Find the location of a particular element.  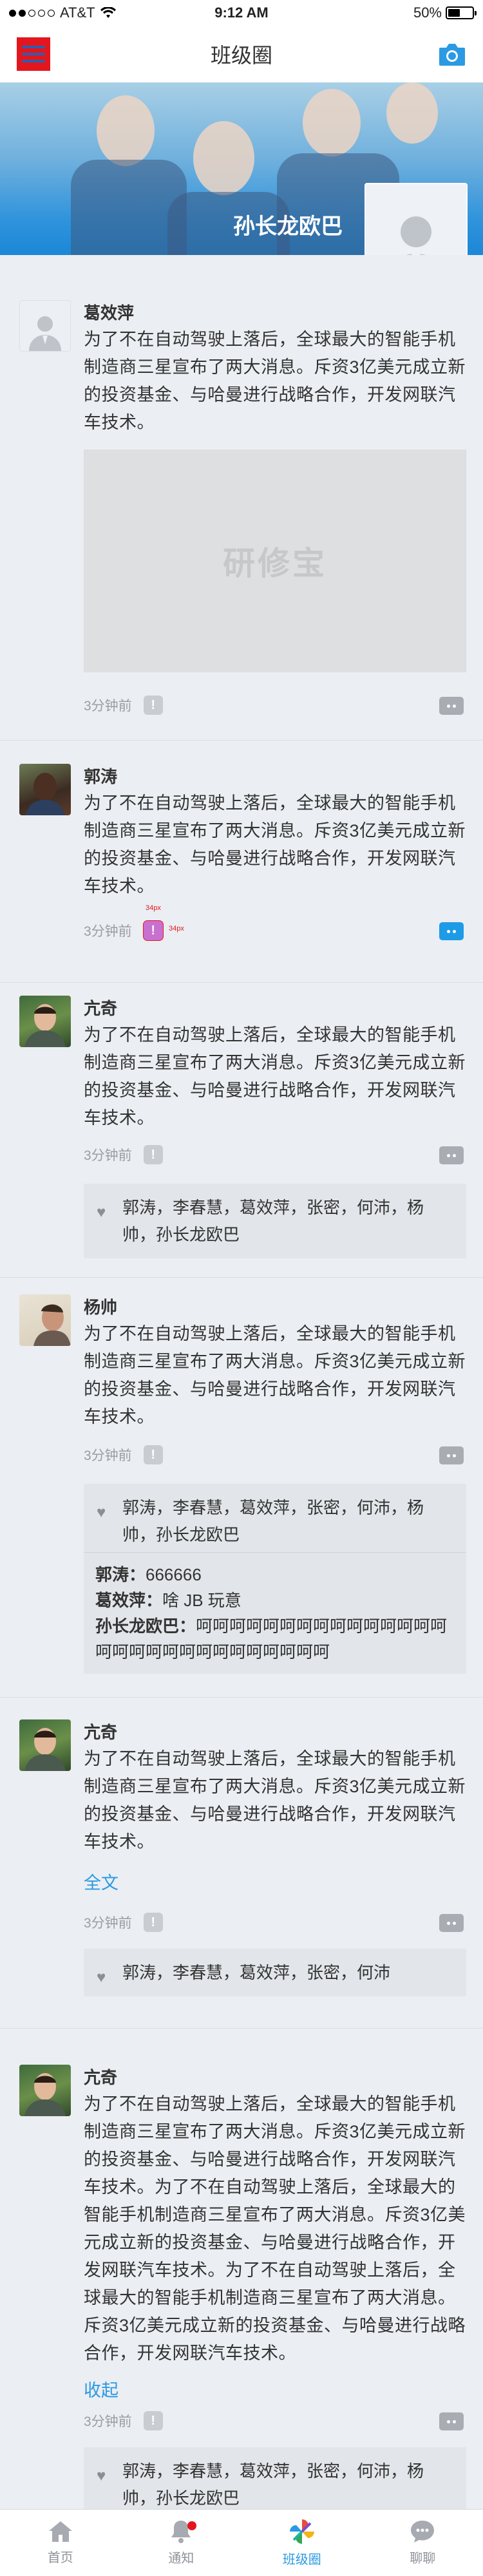

menu-button is located at coordinates (34, 54).